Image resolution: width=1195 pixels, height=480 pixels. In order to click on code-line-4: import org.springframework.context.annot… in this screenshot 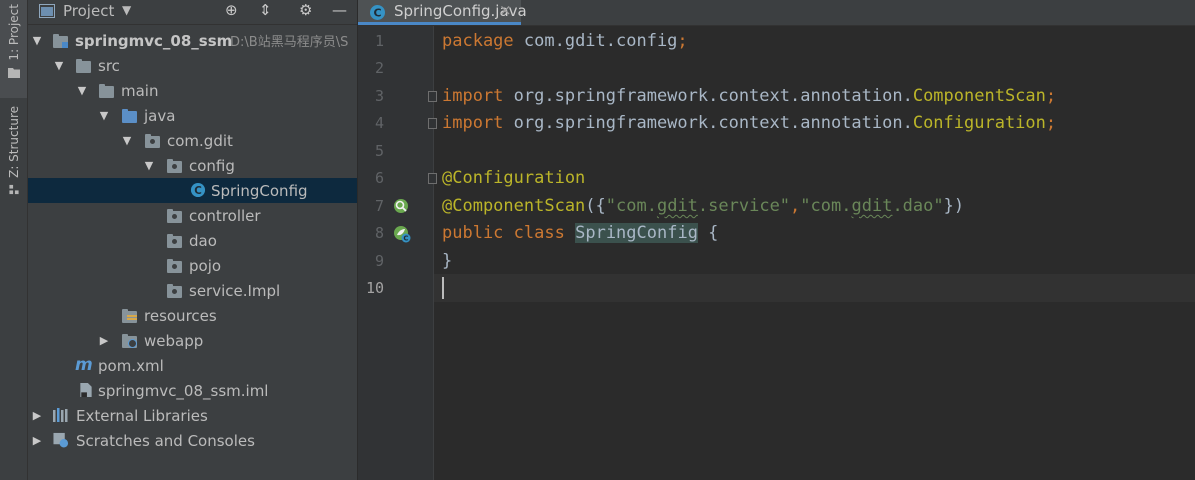, I will do `click(749, 123)`.